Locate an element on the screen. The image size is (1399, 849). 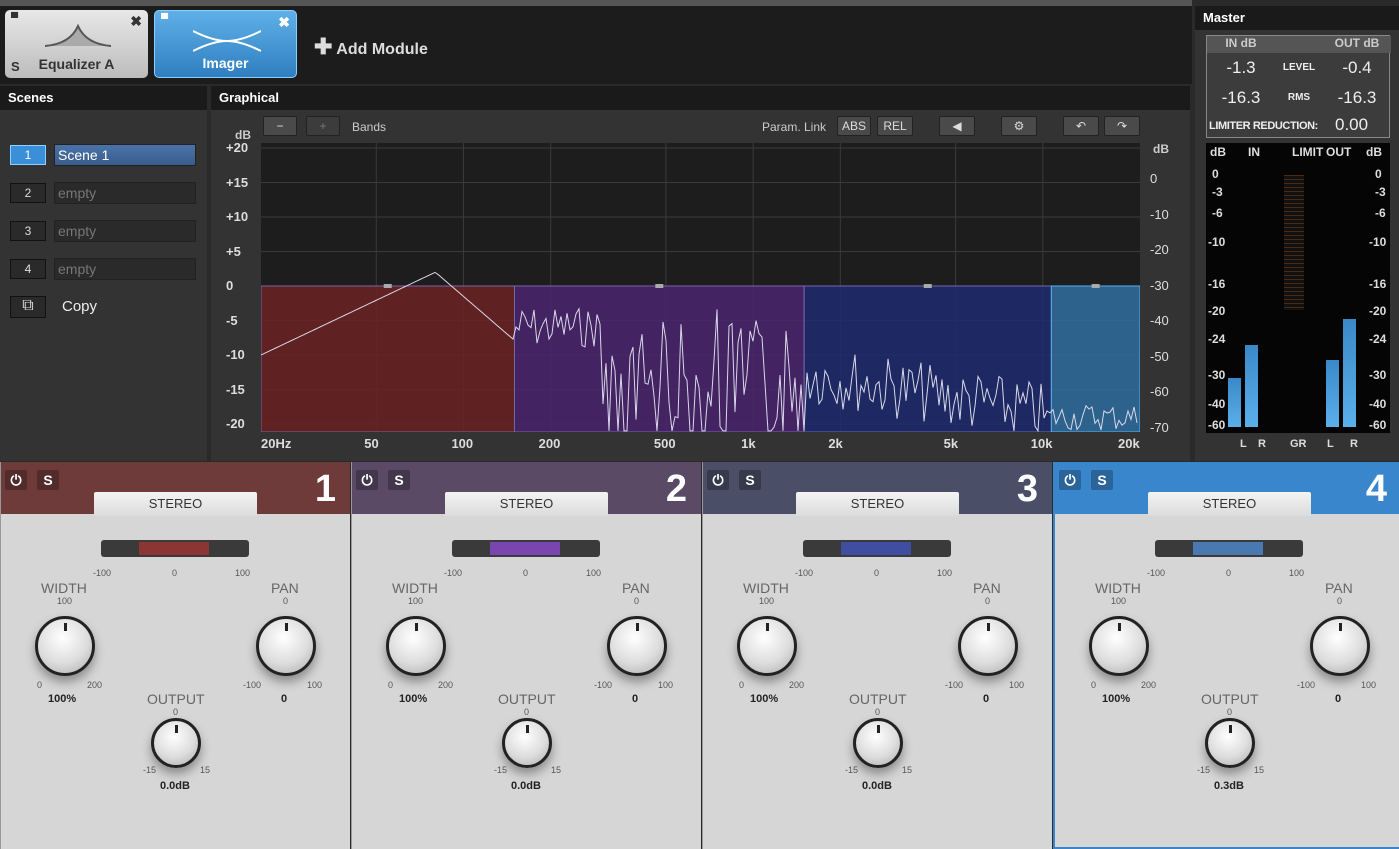
pan-value: 0 is located at coordinates (1338, 699).